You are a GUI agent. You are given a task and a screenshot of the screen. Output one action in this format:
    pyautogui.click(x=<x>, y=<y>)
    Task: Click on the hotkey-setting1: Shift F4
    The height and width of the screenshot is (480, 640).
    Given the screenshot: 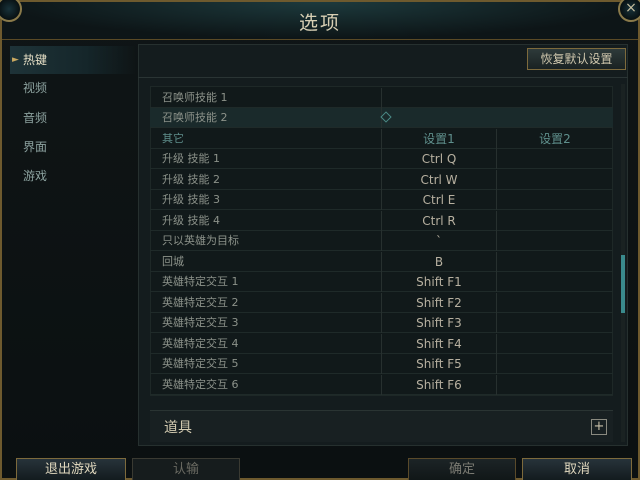 What is the action you would take?
    pyautogui.click(x=439, y=344)
    